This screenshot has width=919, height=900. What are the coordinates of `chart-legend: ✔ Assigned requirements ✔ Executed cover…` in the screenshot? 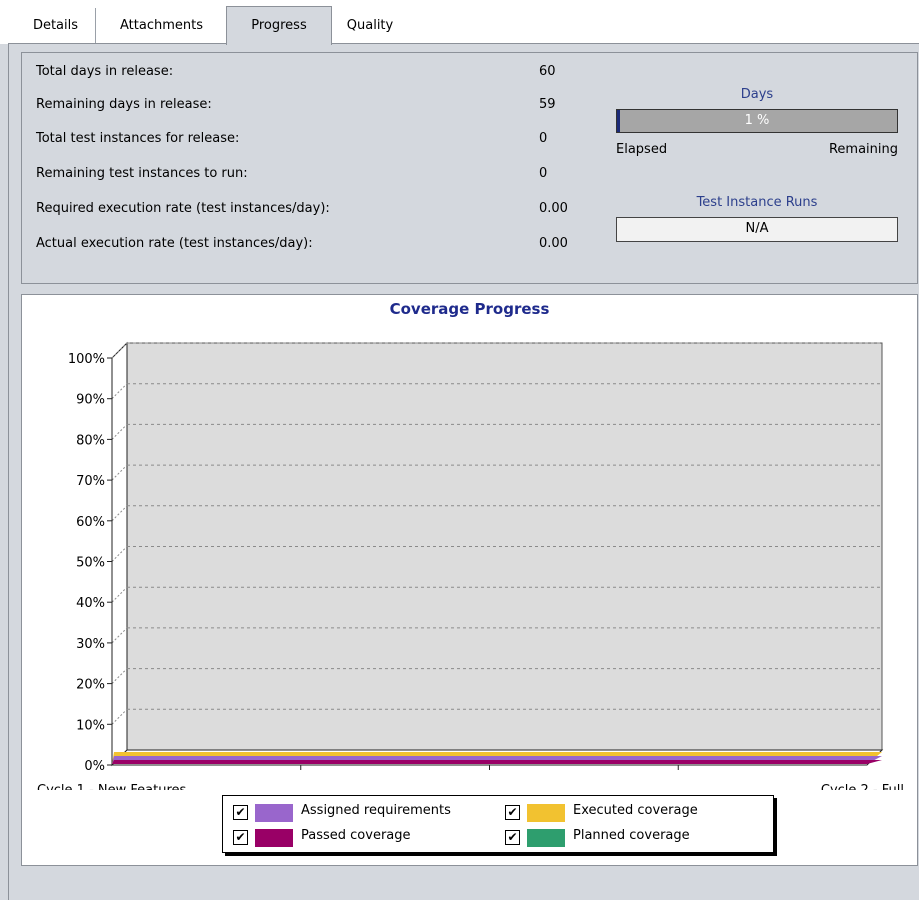 It's located at (498, 824).